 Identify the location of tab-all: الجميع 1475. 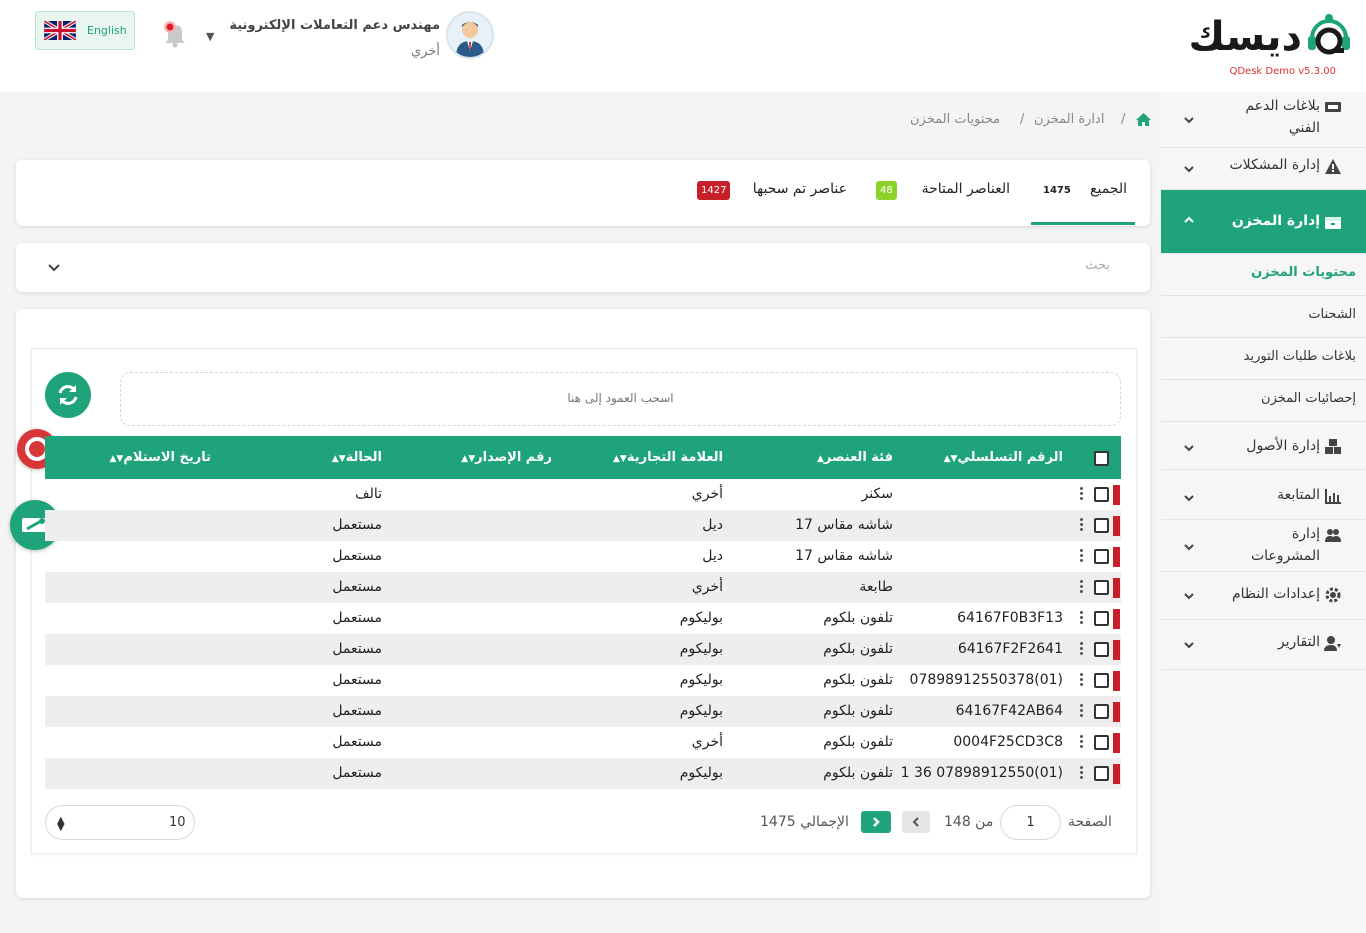
(1083, 193).